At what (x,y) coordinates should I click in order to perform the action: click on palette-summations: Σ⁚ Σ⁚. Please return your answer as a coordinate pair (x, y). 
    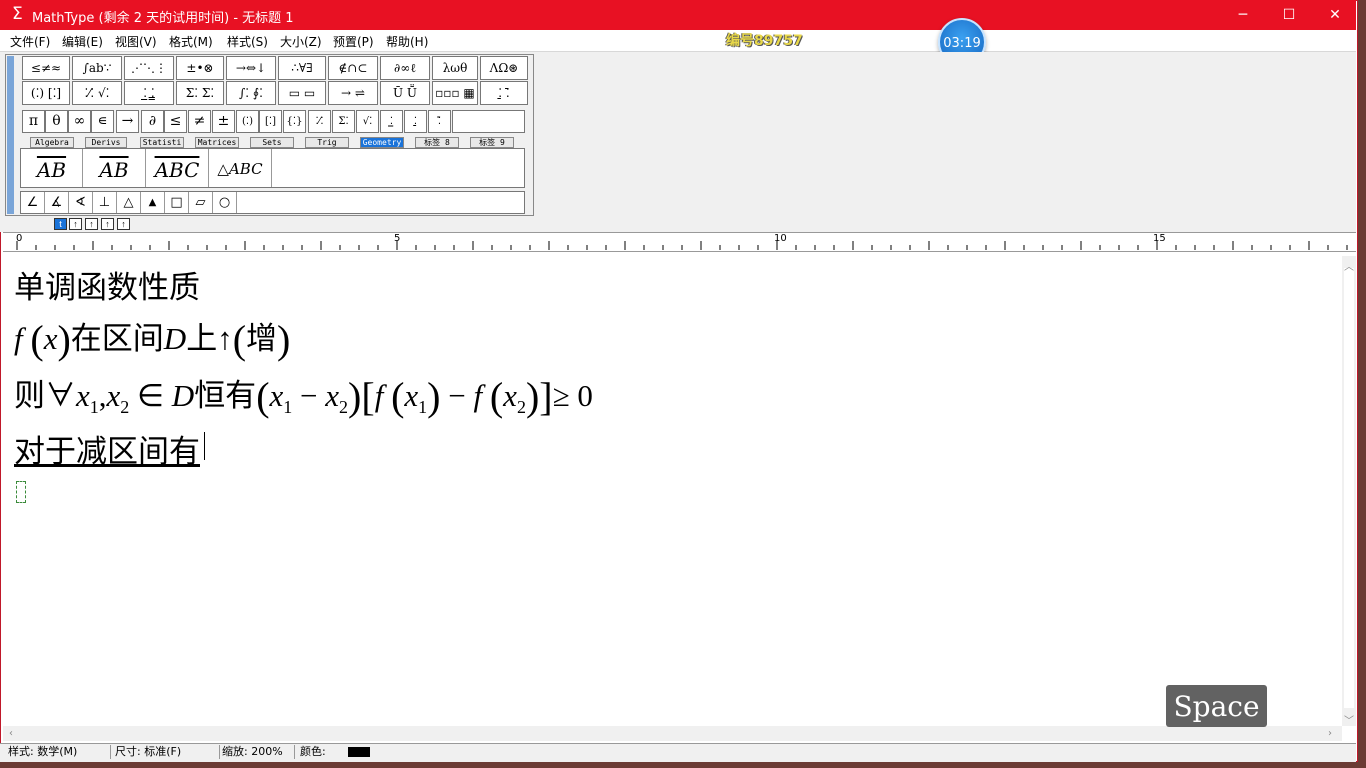
    Looking at the image, I should click on (200, 93).